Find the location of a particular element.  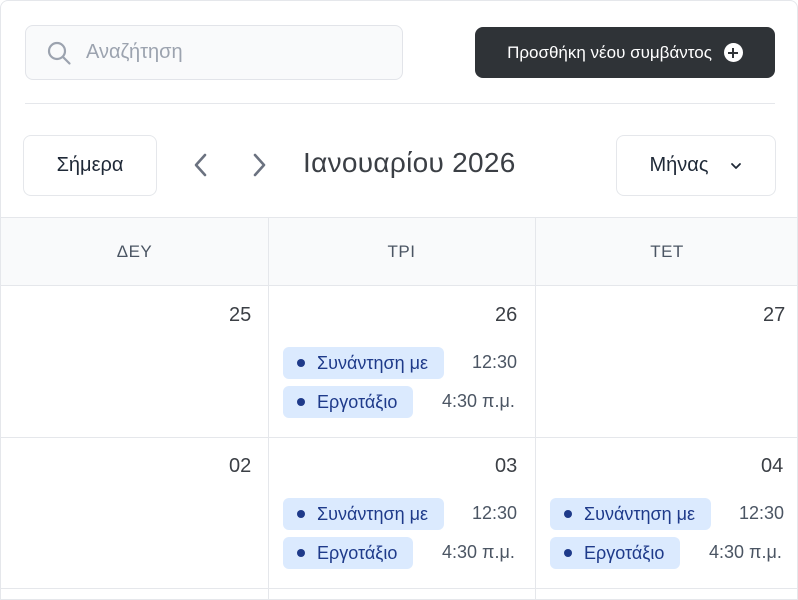

month-title: Ιανουαρίου 2026 is located at coordinates (409, 162).